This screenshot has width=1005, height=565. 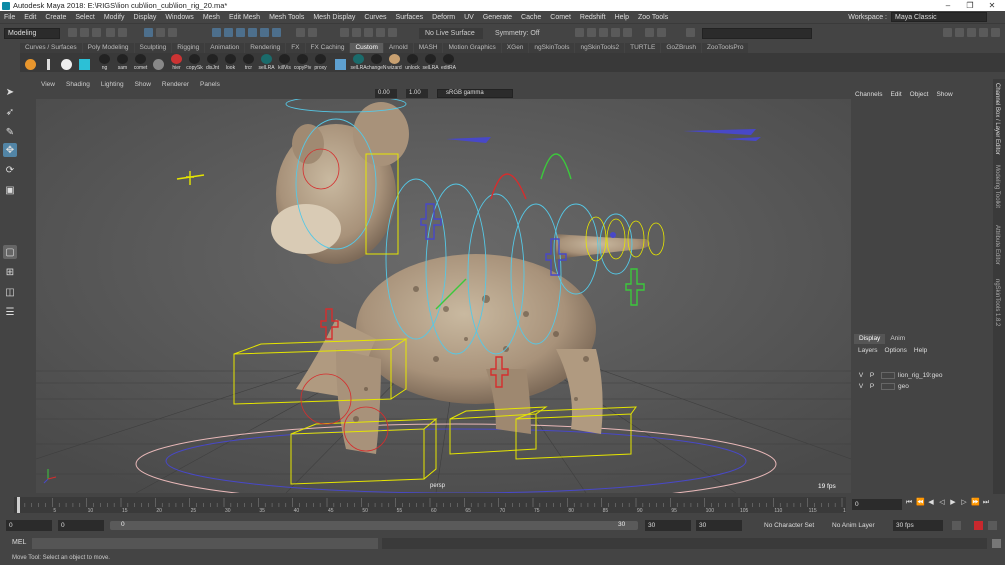 What do you see at coordinates (443, 17) in the screenshot?
I see `menu-deform: Deform` at bounding box center [443, 17].